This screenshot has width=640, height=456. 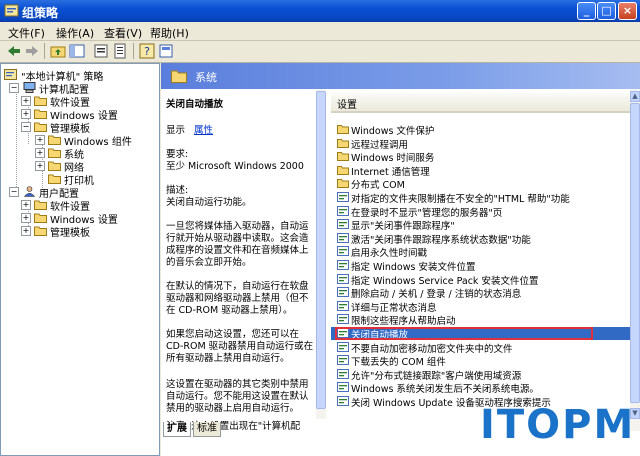 I want to click on list-item: Windows 文件保护, so click(x=480, y=130).